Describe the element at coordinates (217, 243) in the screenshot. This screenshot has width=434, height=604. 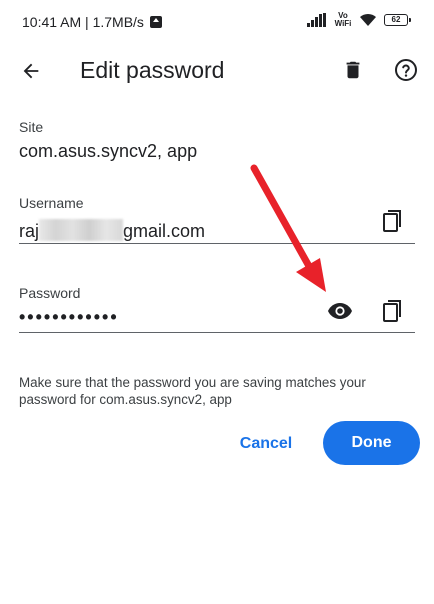
I see `username-underline` at that location.